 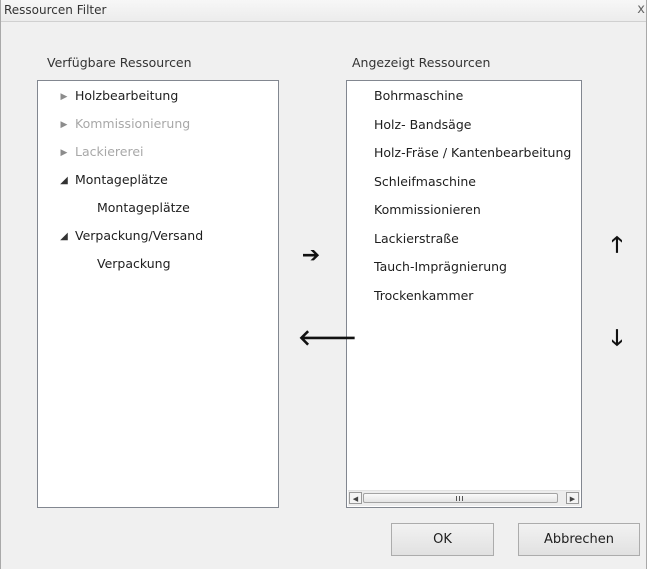 What do you see at coordinates (311, 256) in the screenshot?
I see `add-resource-arrow-icon: ➔` at bounding box center [311, 256].